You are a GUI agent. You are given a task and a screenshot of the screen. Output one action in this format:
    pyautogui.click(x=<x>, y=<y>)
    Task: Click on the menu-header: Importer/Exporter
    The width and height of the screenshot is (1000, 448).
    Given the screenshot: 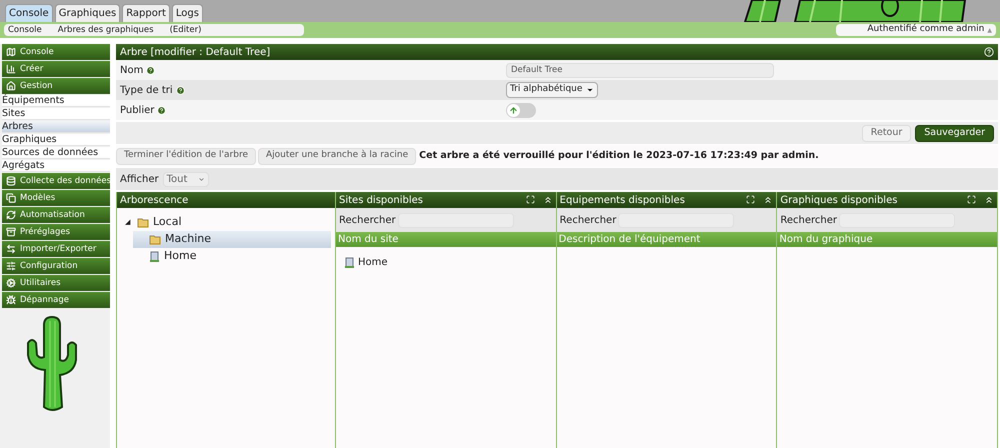 What is the action you would take?
    pyautogui.click(x=56, y=249)
    